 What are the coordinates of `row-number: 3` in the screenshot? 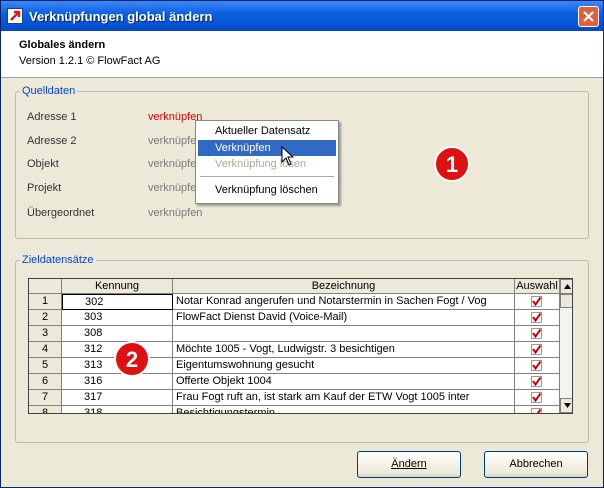 It's located at (45, 334).